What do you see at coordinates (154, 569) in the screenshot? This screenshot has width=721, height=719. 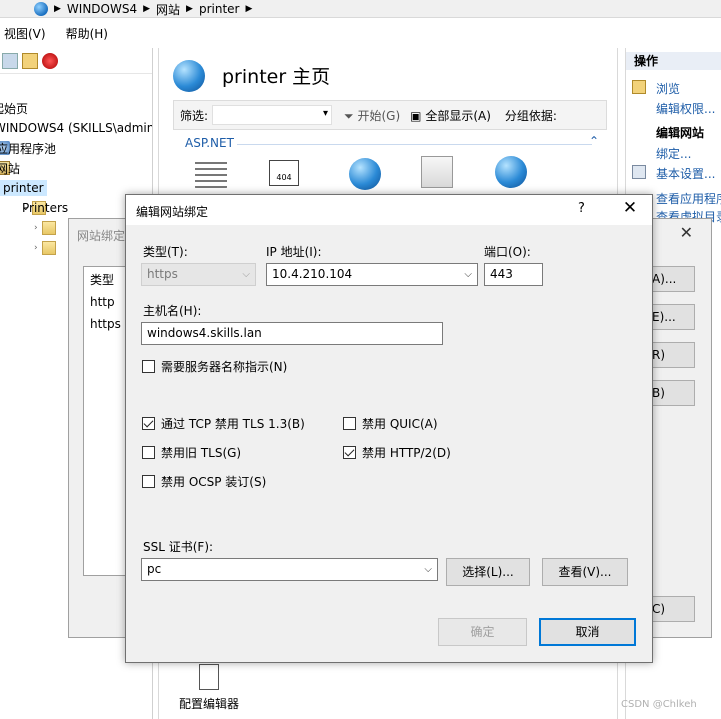 I see `ssl-cert-value: pc` at bounding box center [154, 569].